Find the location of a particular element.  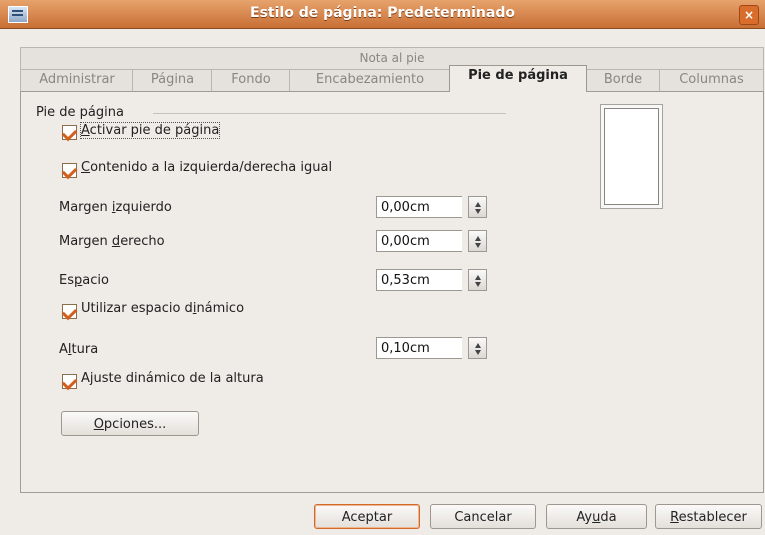

right-margin-label-a: Margen is located at coordinates (85, 241).